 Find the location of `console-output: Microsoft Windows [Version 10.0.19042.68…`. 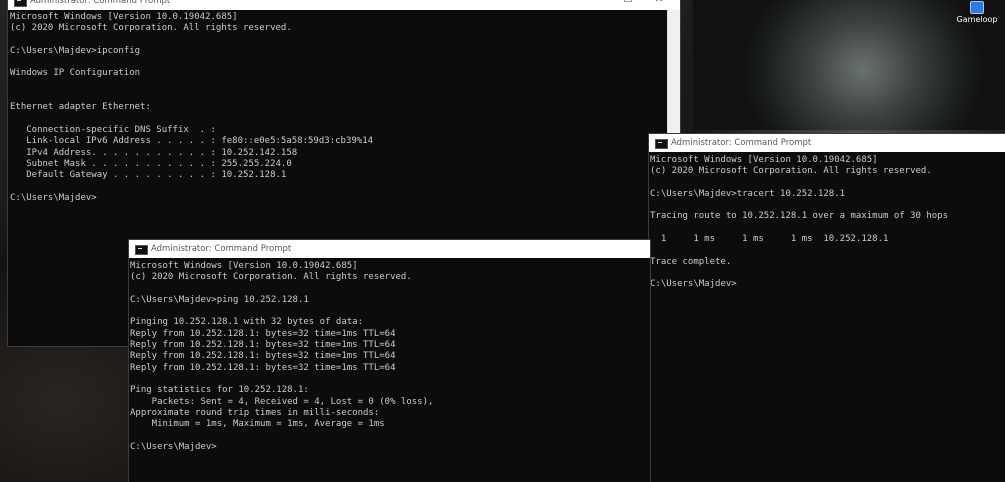

console-output: Microsoft Windows [Version 10.0.19042.68… is located at coordinates (827, 223).